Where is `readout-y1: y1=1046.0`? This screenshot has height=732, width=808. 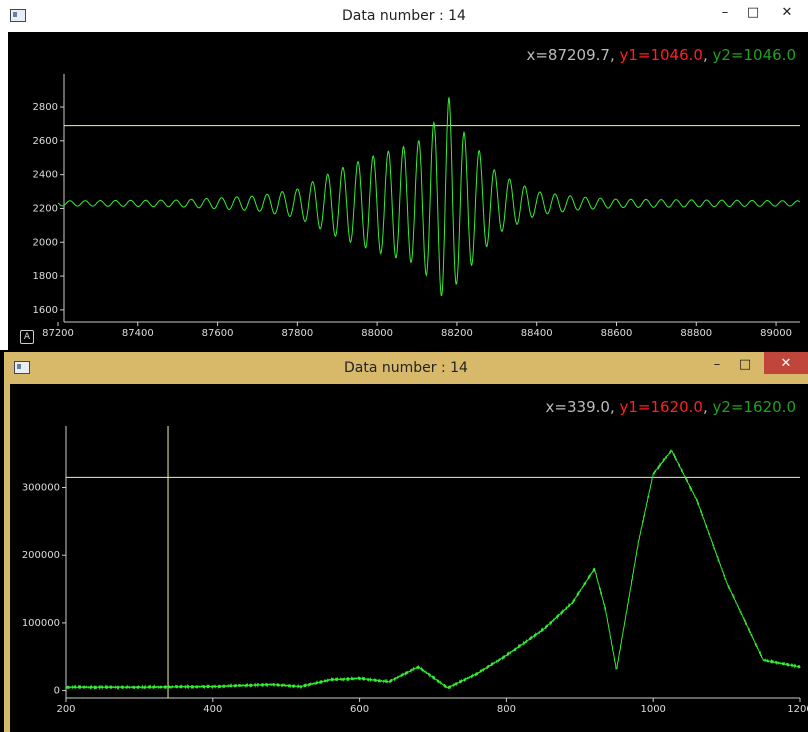
readout-y1: y1=1046.0 is located at coordinates (660, 55).